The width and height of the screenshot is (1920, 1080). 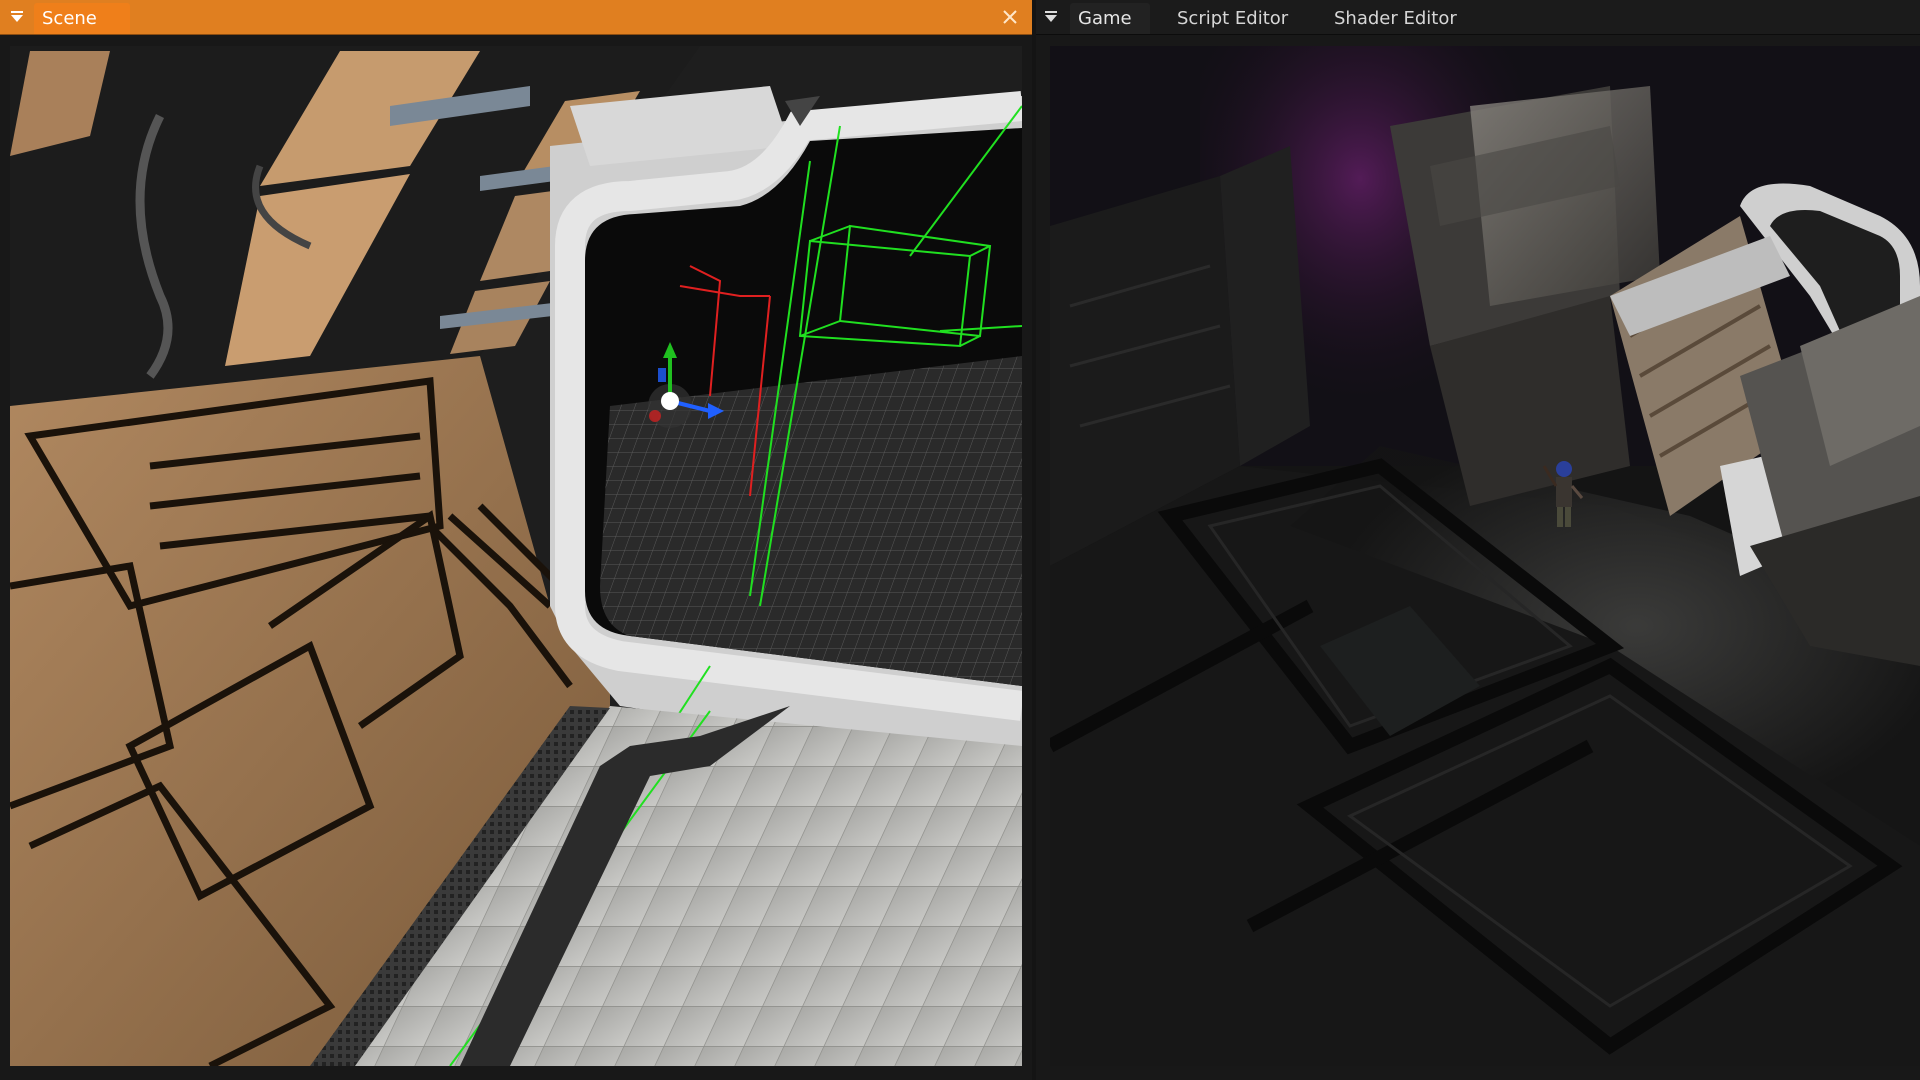 I want to click on scene-tab-bar: Scene, so click(x=516, y=17).